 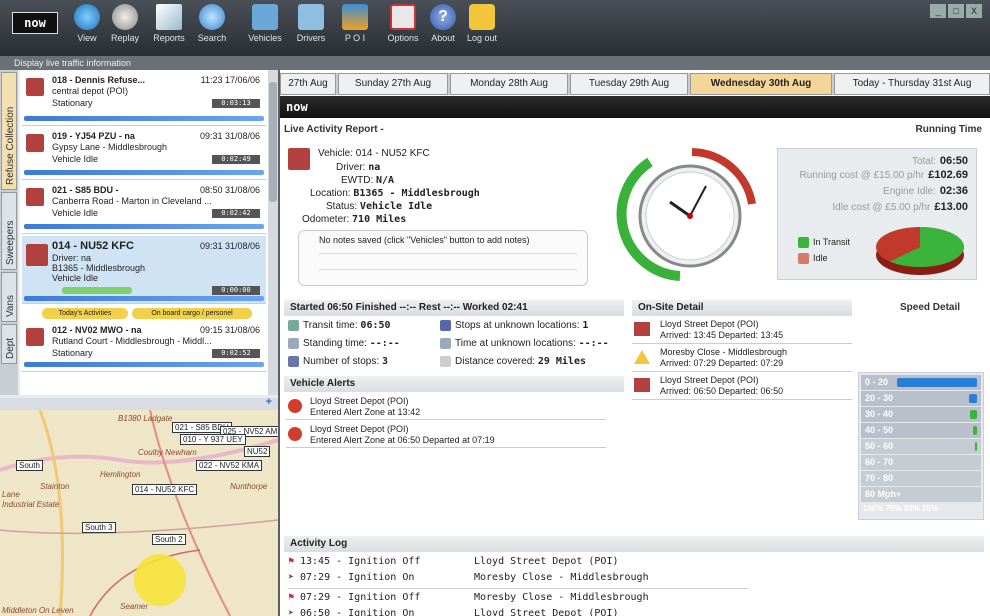 I want to click on vehicle-alerts-header: Vehicle Alerts, so click(x=454, y=384).